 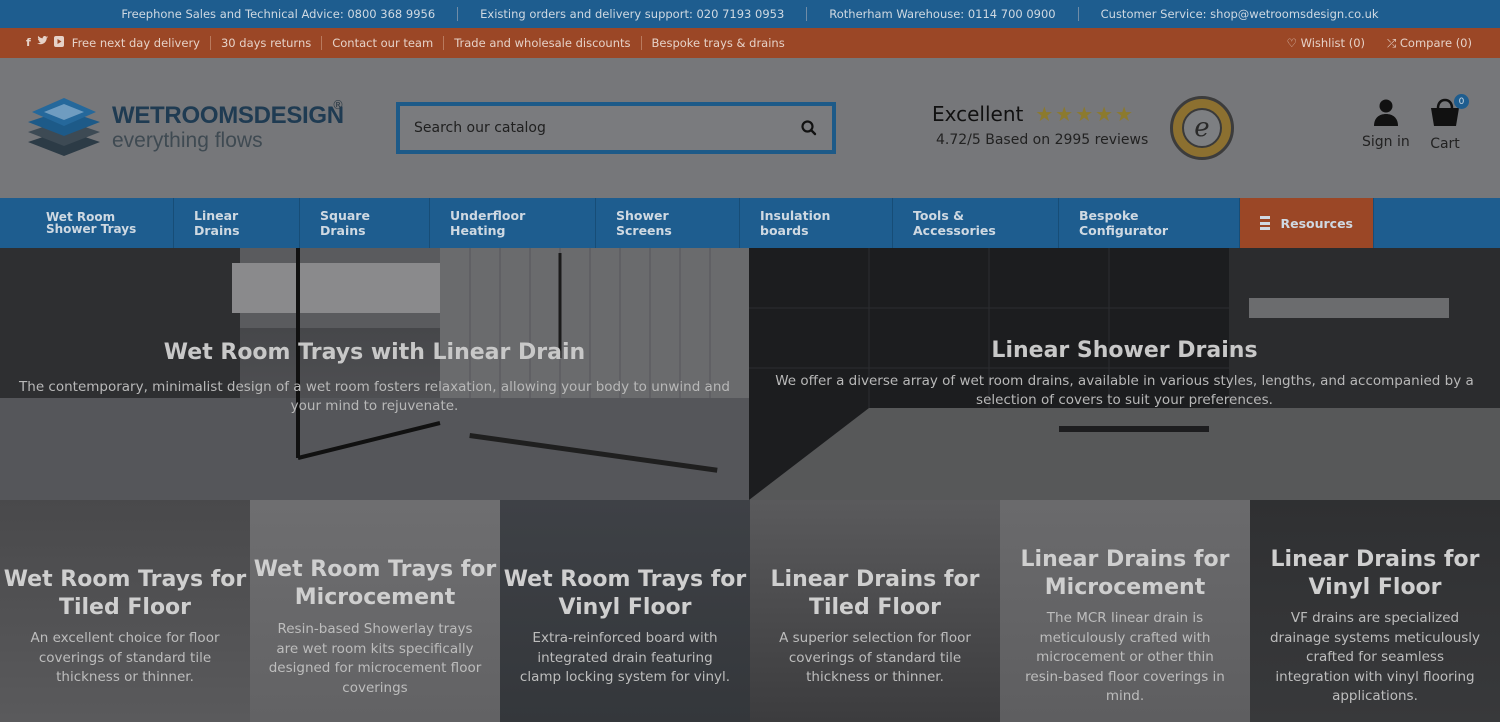 I want to click on rating-stars: ★★★★★, so click(x=1085, y=114).